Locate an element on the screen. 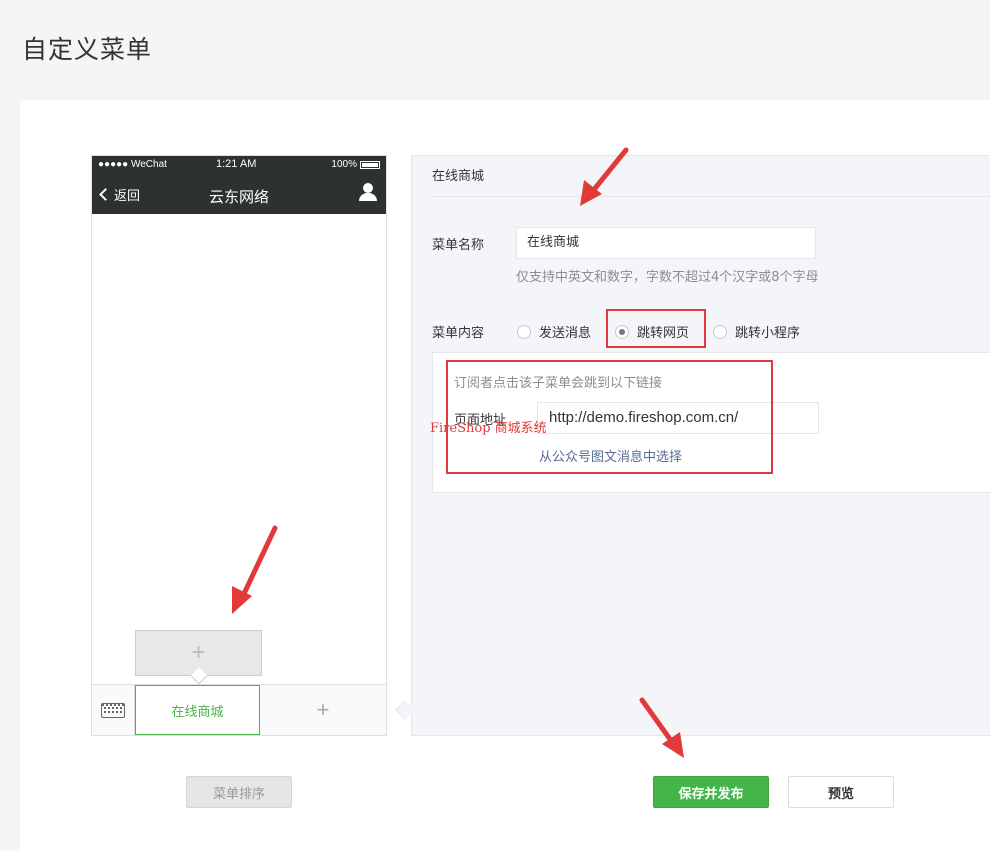 This screenshot has width=990, height=851. save-publish-button: 保存并发布 is located at coordinates (711, 792).